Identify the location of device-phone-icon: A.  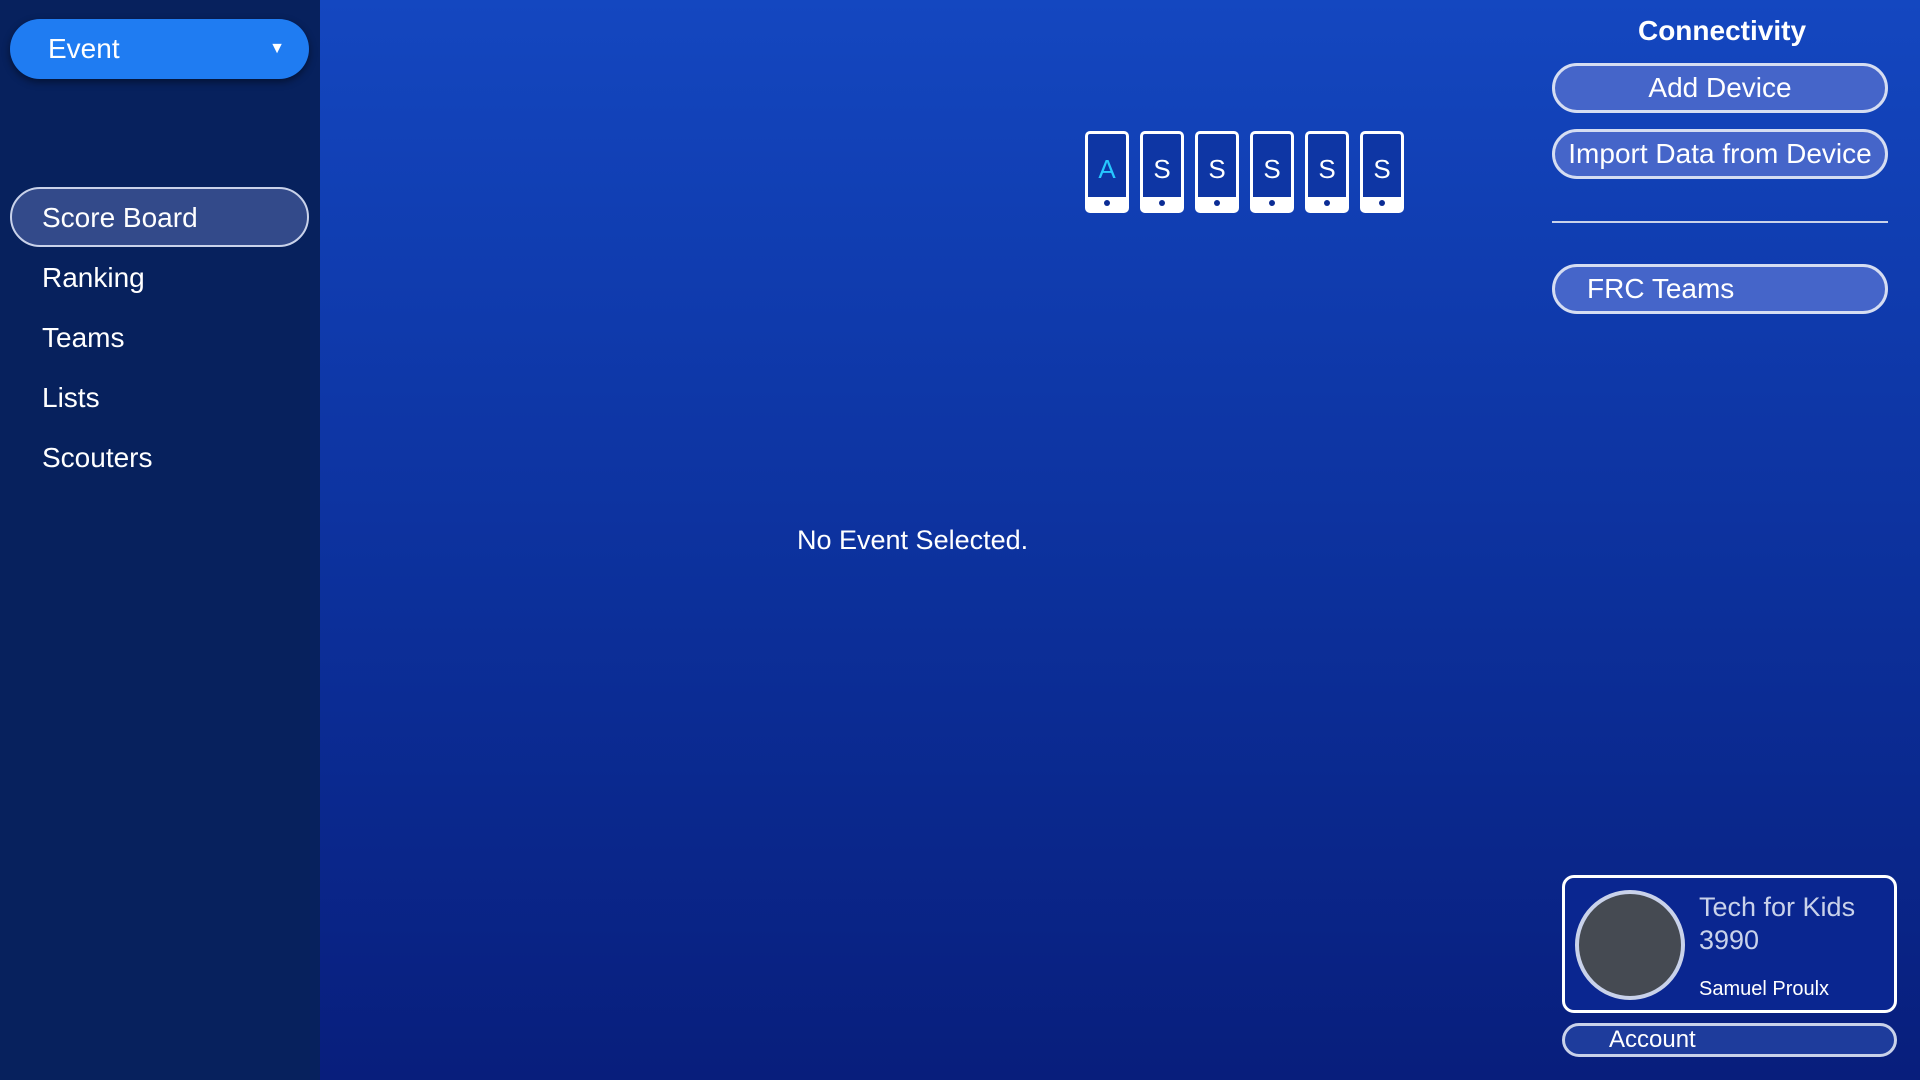
(1107, 172).